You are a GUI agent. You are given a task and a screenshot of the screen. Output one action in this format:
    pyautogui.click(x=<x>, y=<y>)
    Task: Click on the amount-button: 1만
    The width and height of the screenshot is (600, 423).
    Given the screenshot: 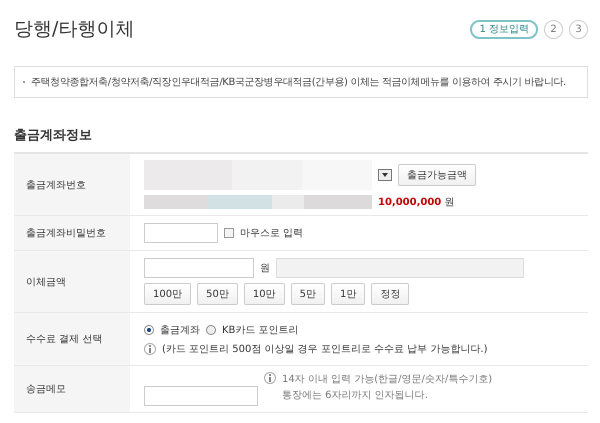 What is the action you would take?
    pyautogui.click(x=348, y=294)
    